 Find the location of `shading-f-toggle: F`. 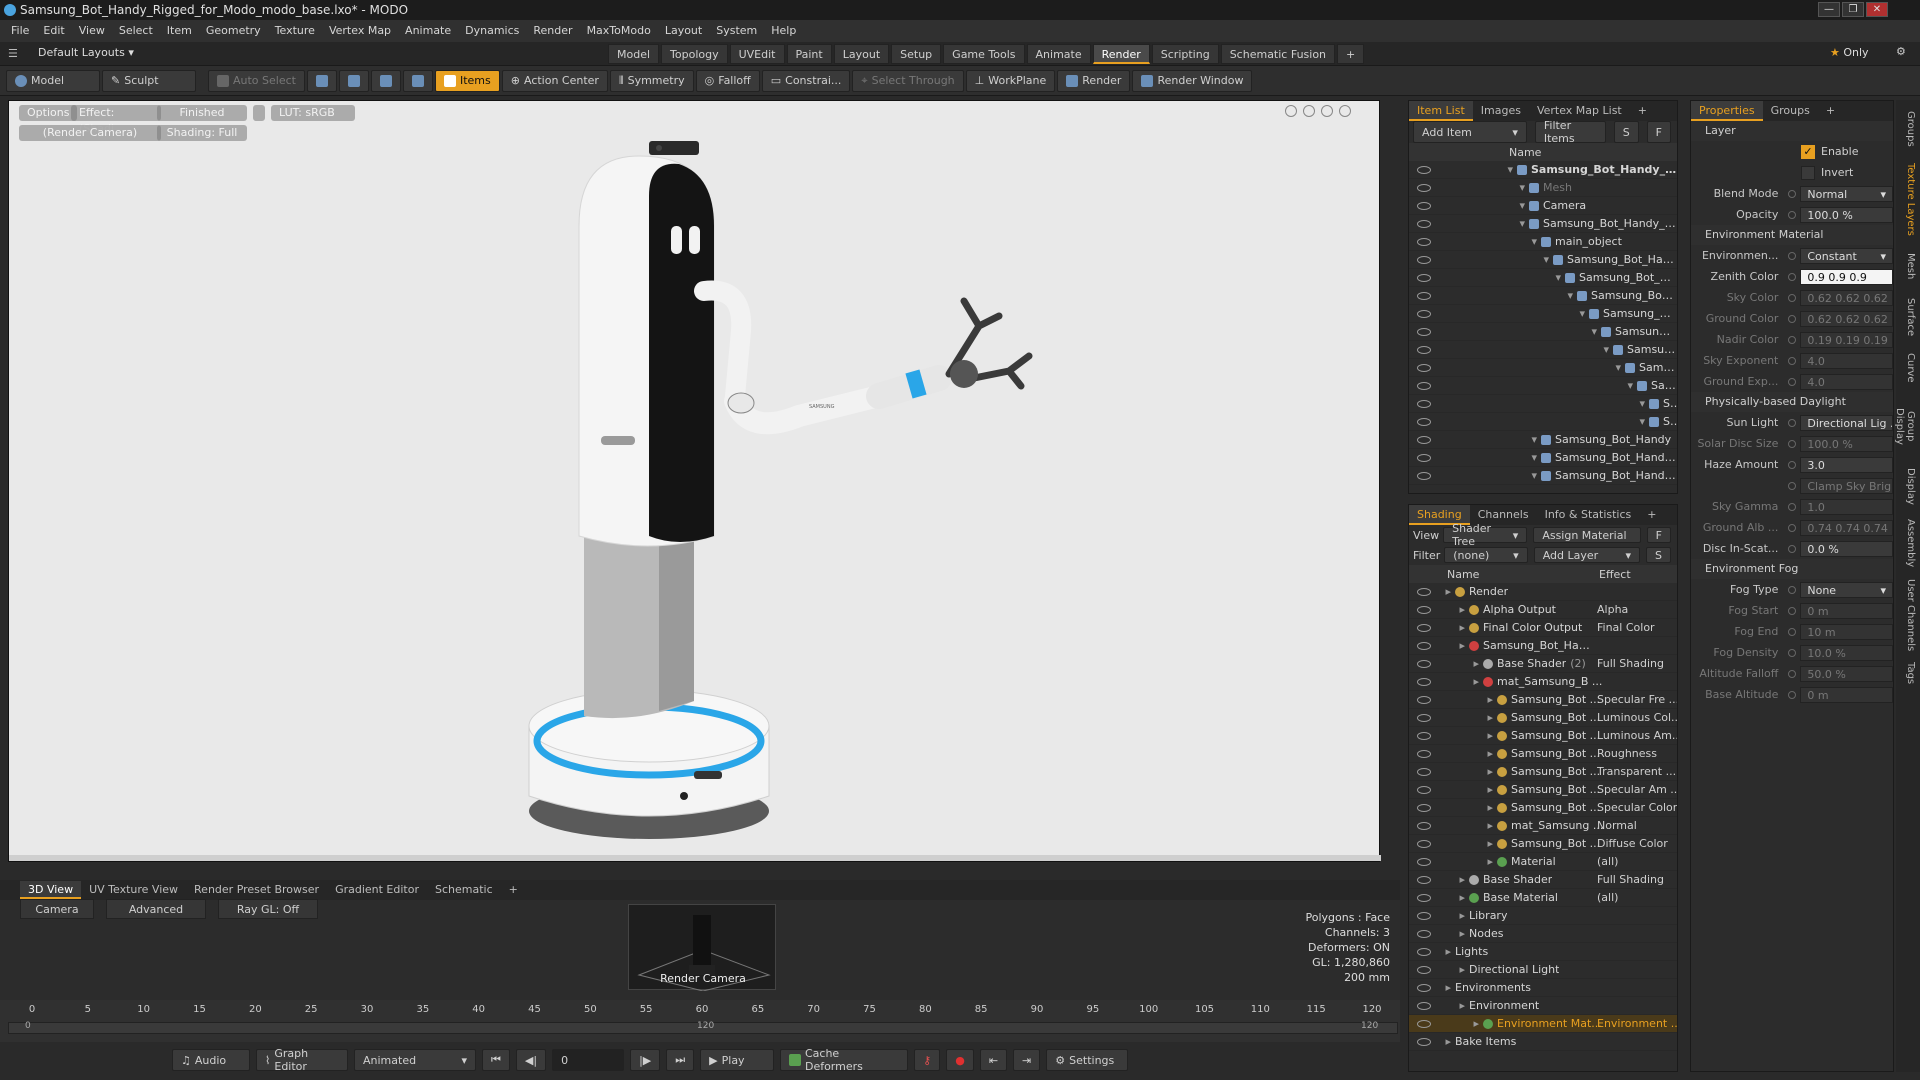

shading-f-toggle: F is located at coordinates (1658, 535).